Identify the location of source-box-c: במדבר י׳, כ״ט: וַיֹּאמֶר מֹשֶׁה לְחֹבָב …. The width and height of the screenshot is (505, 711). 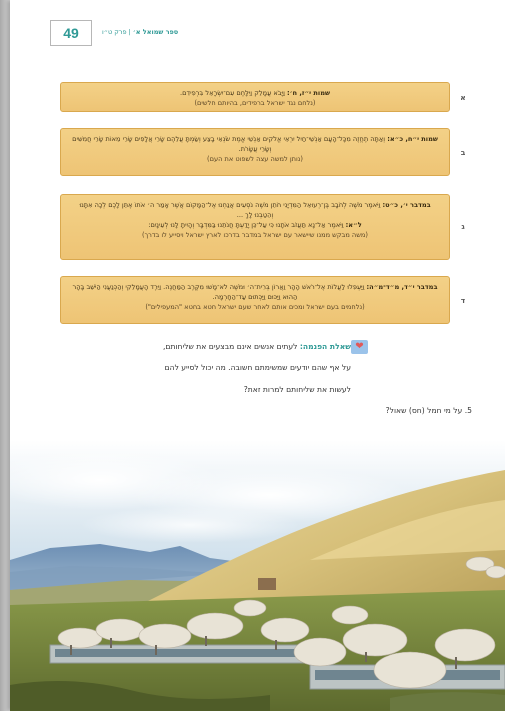
(255, 227).